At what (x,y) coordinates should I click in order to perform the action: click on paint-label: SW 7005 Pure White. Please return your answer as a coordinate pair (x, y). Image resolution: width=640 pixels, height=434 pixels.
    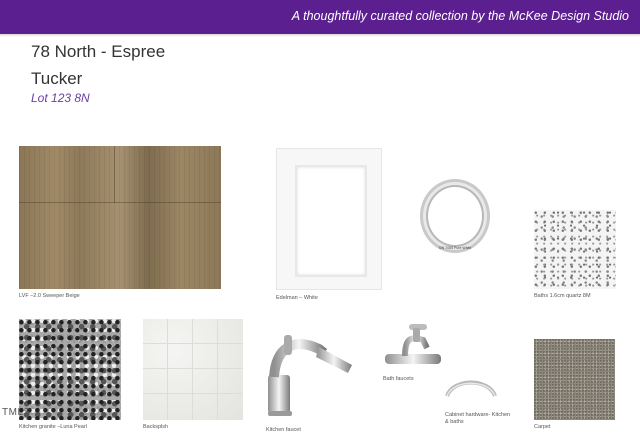
    Looking at the image, I should click on (455, 248).